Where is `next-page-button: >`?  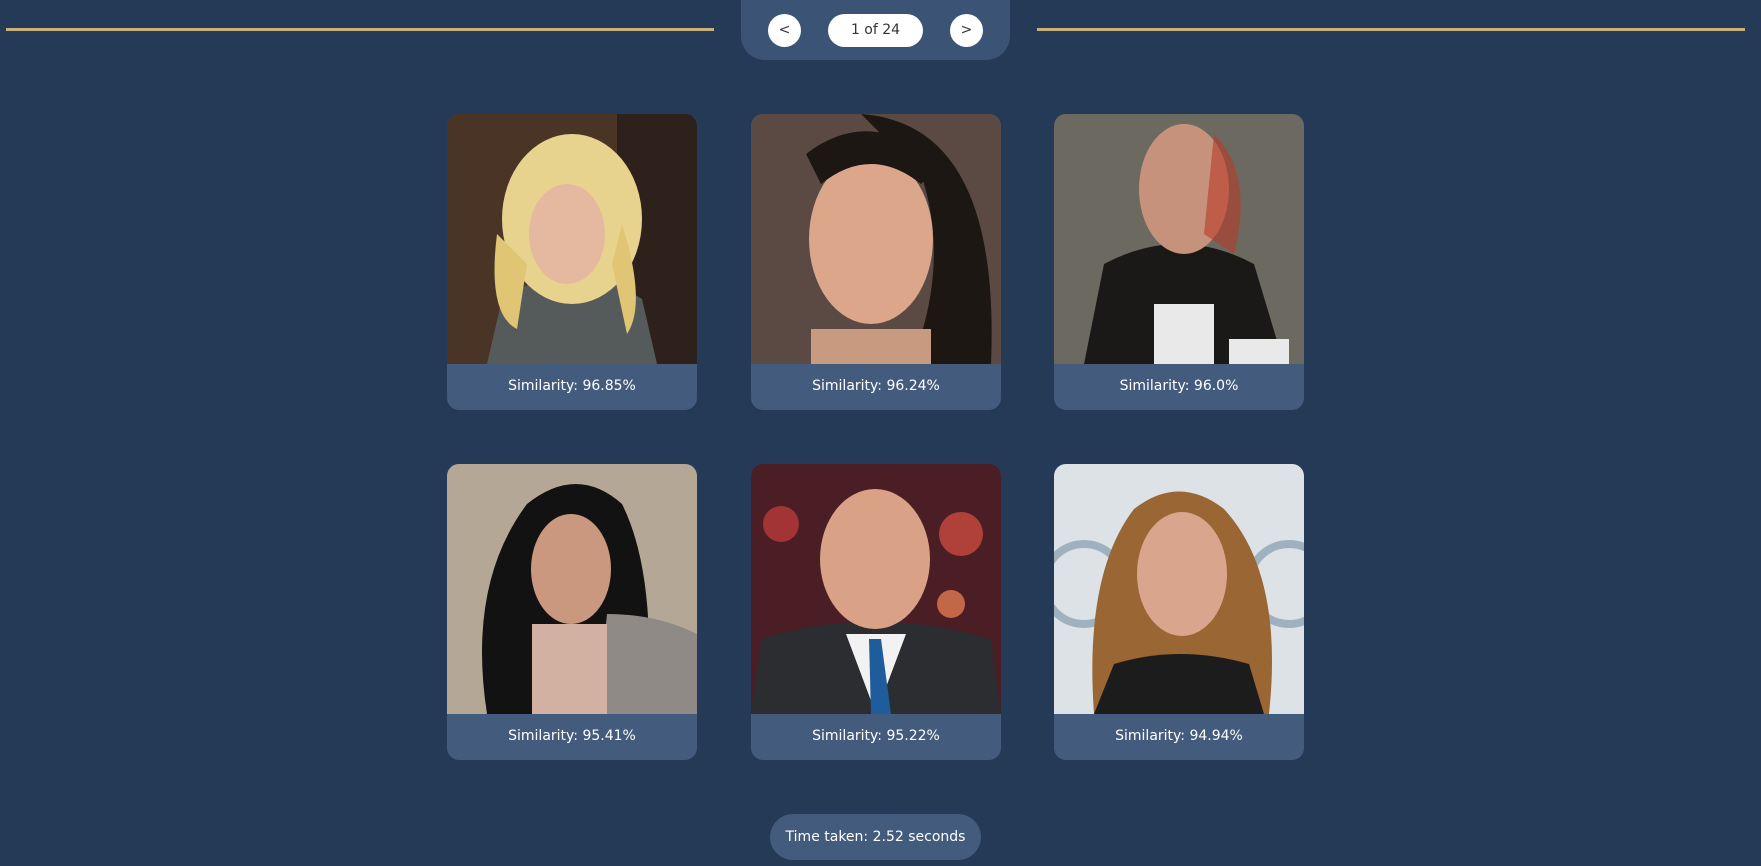
next-page-button: > is located at coordinates (966, 30).